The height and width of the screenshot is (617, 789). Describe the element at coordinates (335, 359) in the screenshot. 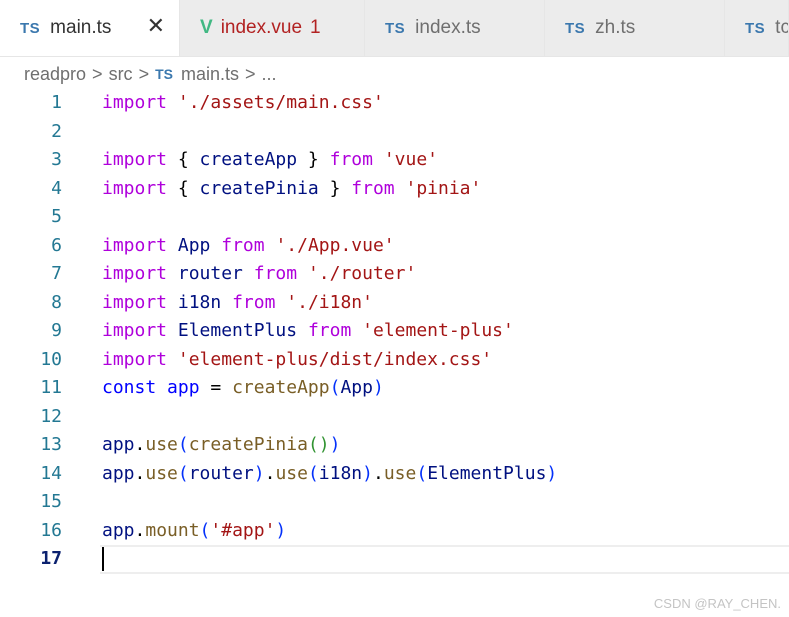

I see `code-token: 'element-plus/dist/index.css'` at that location.